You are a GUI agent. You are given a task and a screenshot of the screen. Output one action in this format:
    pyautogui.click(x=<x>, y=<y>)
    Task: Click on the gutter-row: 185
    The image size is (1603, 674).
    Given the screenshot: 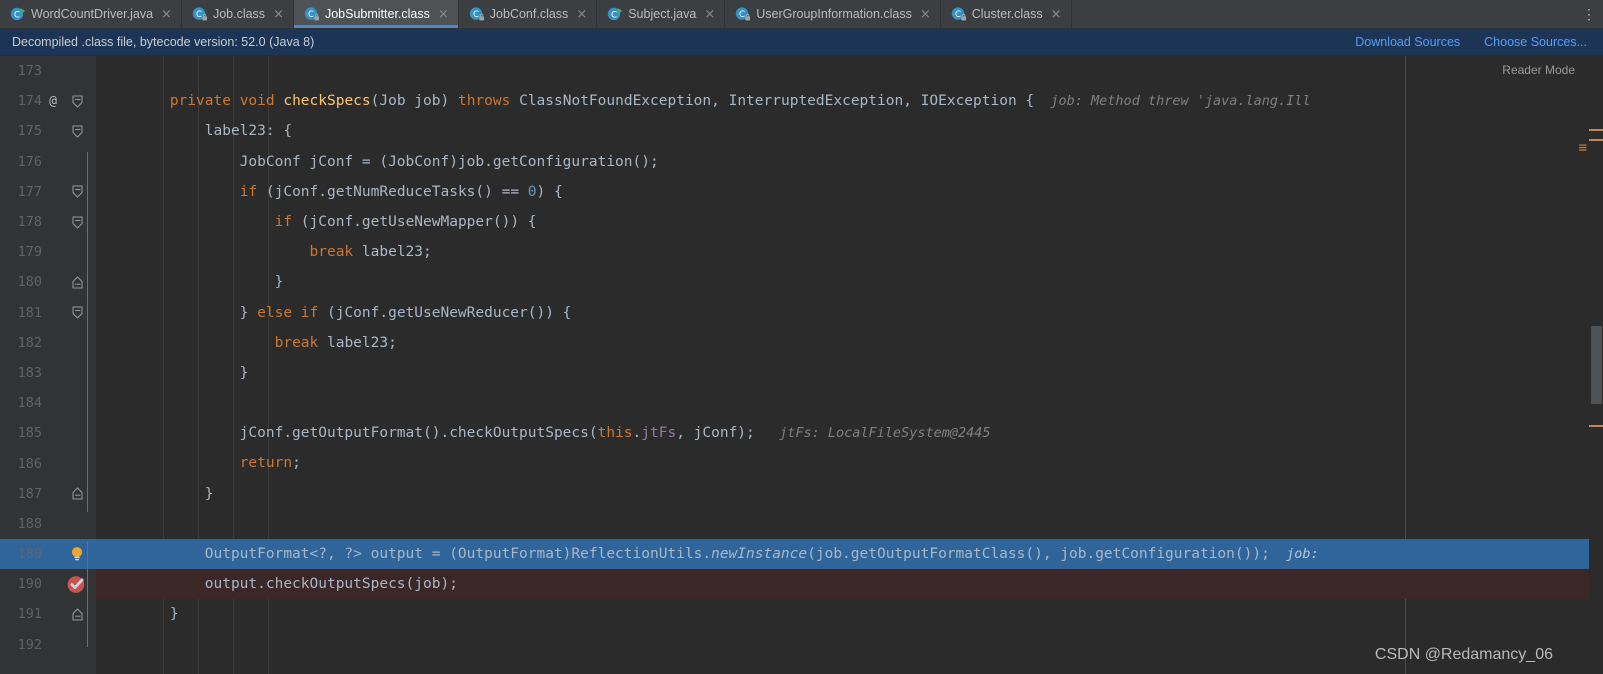 What is the action you would take?
    pyautogui.click(x=48, y=433)
    